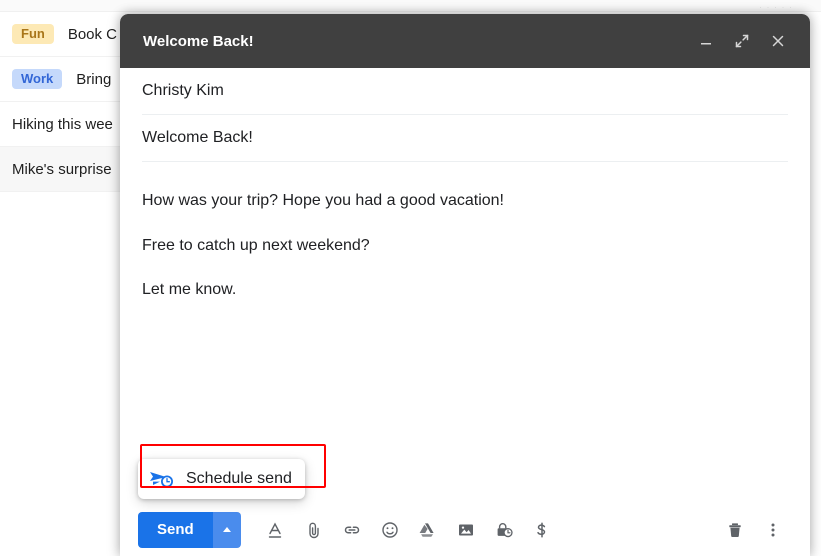 This screenshot has width=821, height=556. What do you see at coordinates (33, 34) in the screenshot?
I see `label-chip: Fun` at bounding box center [33, 34].